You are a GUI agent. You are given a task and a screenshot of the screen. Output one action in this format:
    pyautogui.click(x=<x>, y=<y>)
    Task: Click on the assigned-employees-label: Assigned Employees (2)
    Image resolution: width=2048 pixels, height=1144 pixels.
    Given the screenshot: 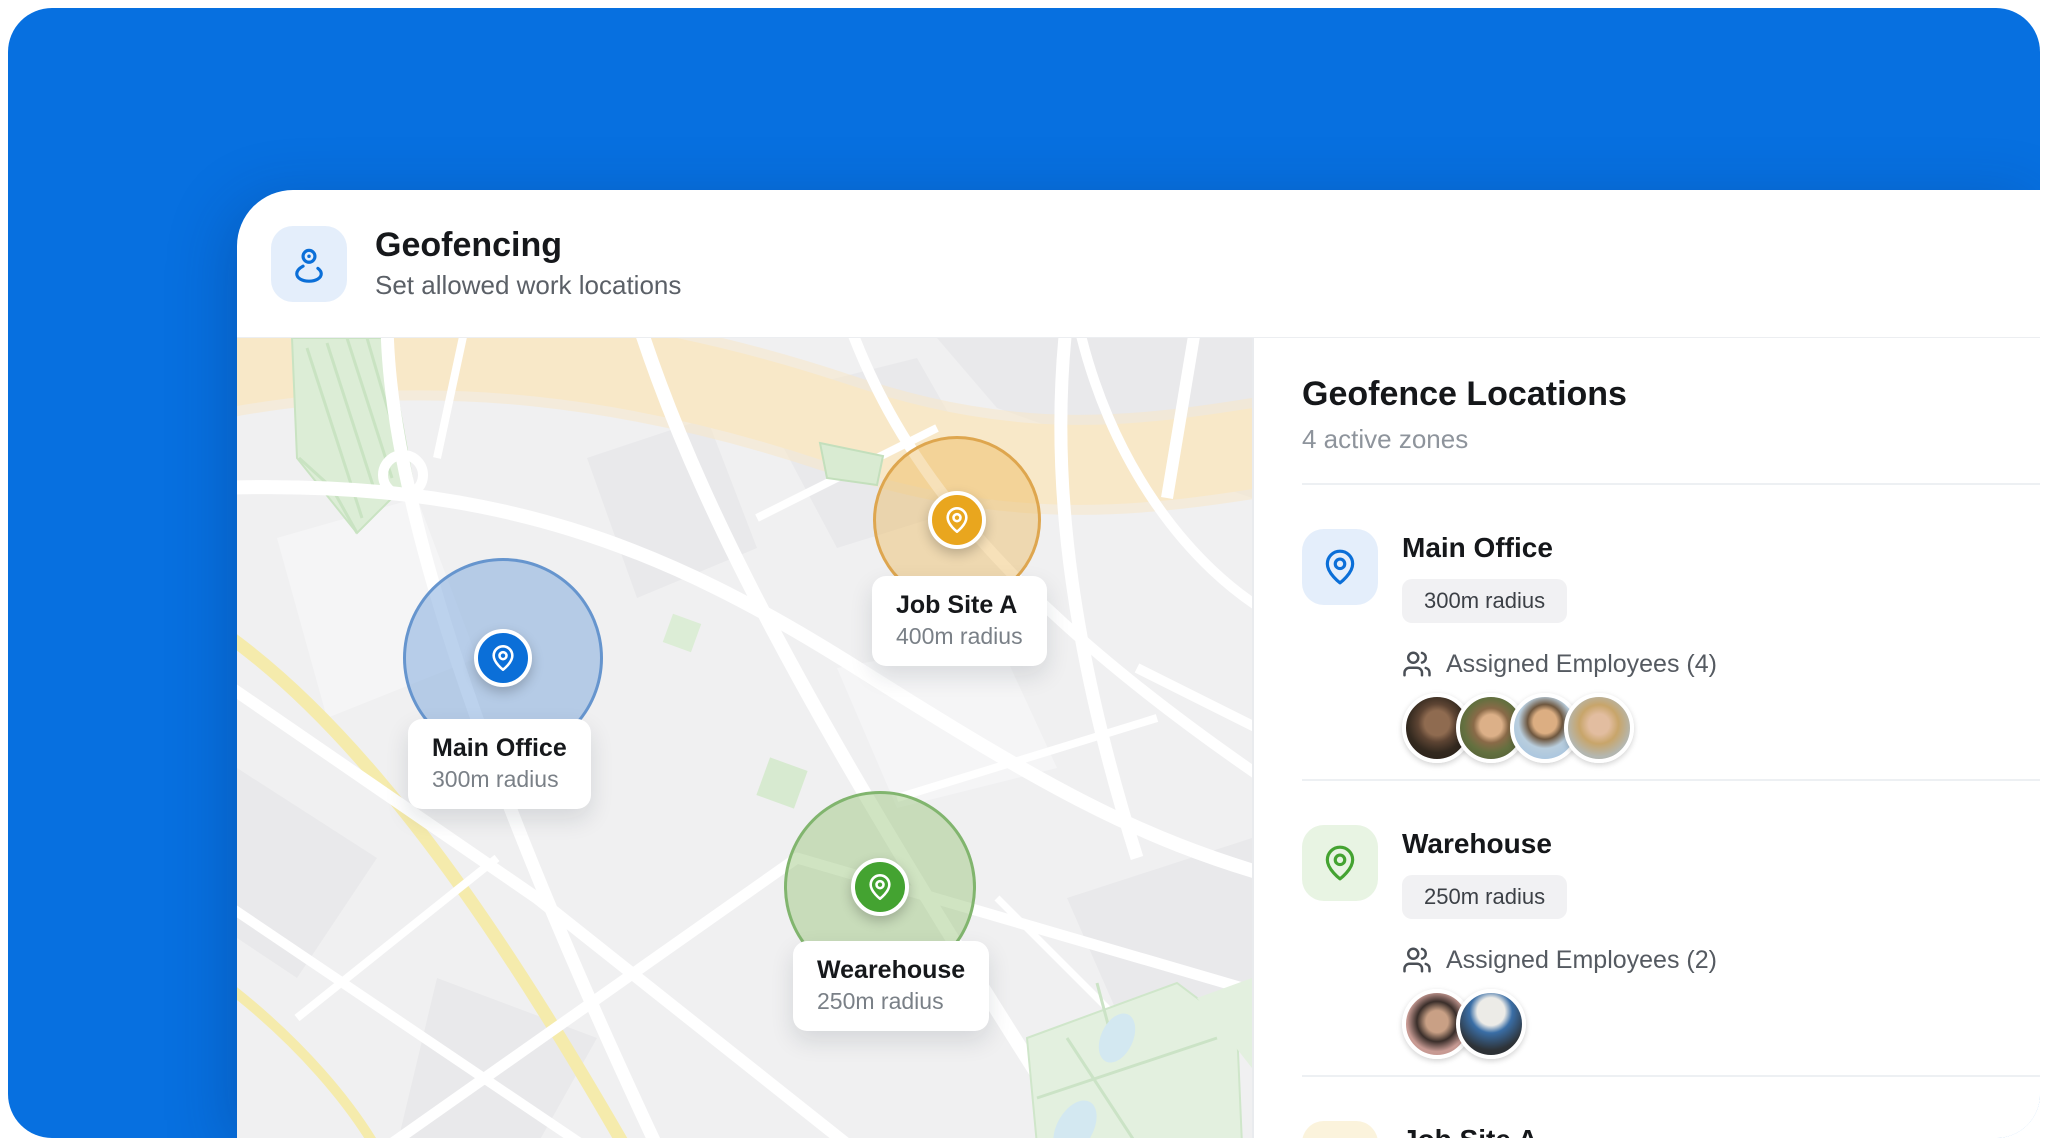 What is the action you would take?
    pyautogui.click(x=1581, y=959)
    